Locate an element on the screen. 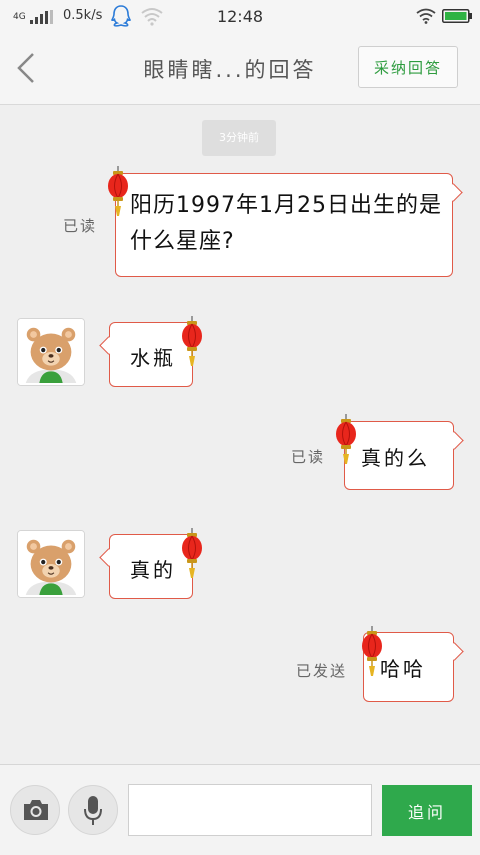 The width and height of the screenshot is (480, 855). camera-icon is located at coordinates (36, 810).